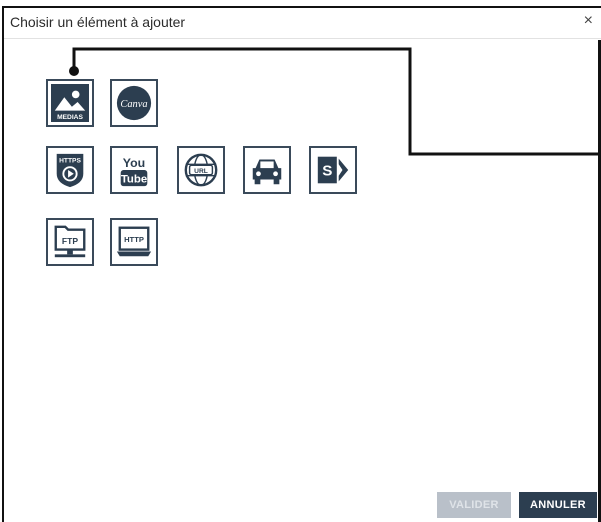  I want to click on medias-label: MEDIAS, so click(70, 117).